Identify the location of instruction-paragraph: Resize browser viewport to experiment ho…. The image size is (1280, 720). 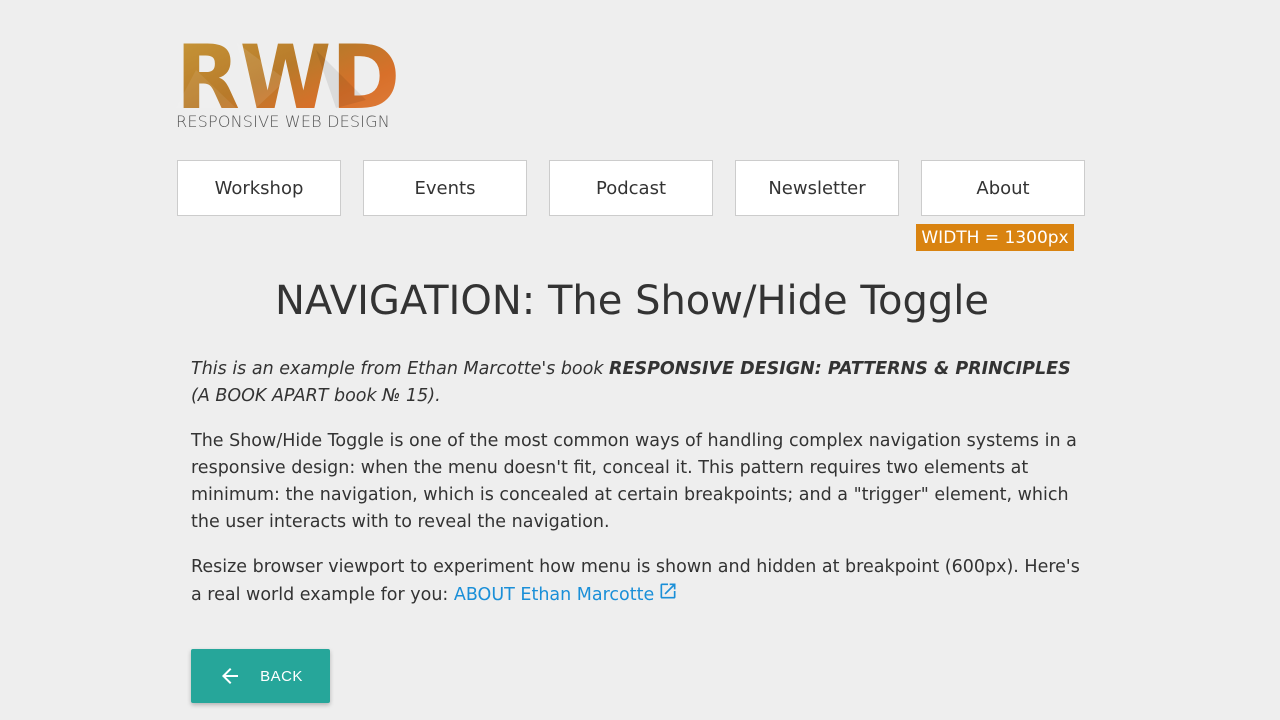
(636, 582).